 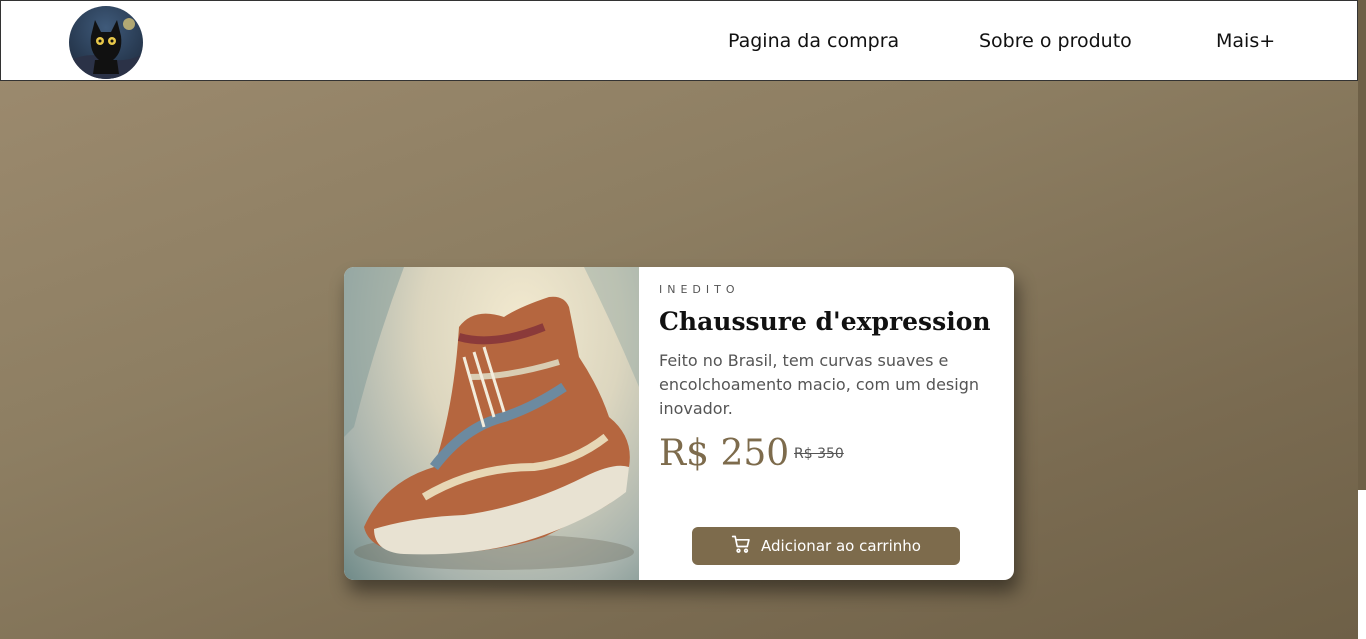 What do you see at coordinates (813, 41) in the screenshot?
I see `nav-link-pagina-compra: Pagina da compra` at bounding box center [813, 41].